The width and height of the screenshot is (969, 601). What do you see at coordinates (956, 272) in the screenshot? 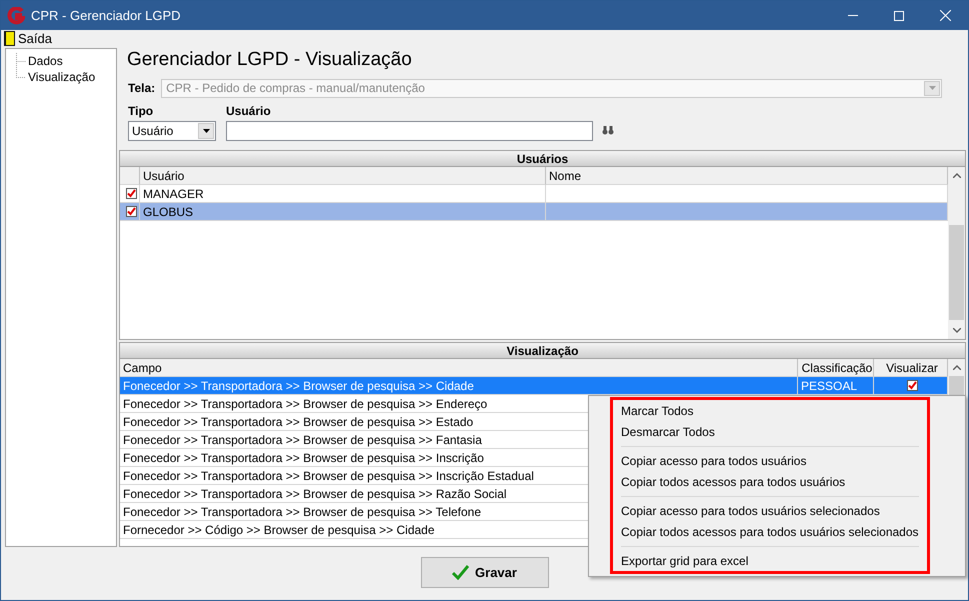
I see `scroll-thumb` at bounding box center [956, 272].